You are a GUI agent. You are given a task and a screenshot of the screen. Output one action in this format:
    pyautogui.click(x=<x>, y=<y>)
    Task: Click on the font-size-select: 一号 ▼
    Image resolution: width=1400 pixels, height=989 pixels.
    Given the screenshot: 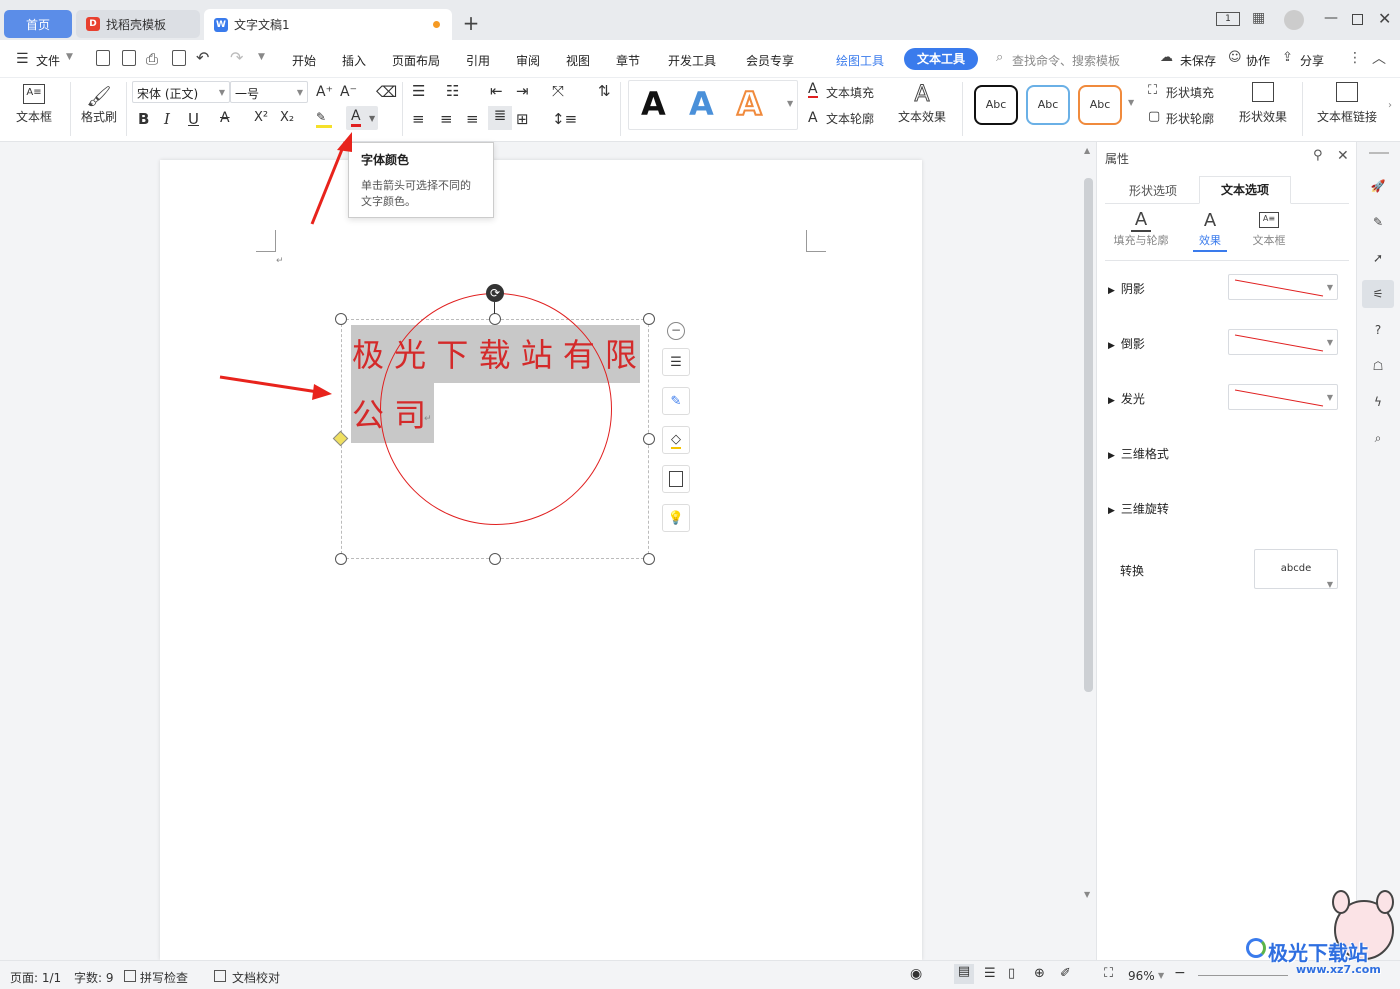 What is the action you would take?
    pyautogui.click(x=269, y=92)
    